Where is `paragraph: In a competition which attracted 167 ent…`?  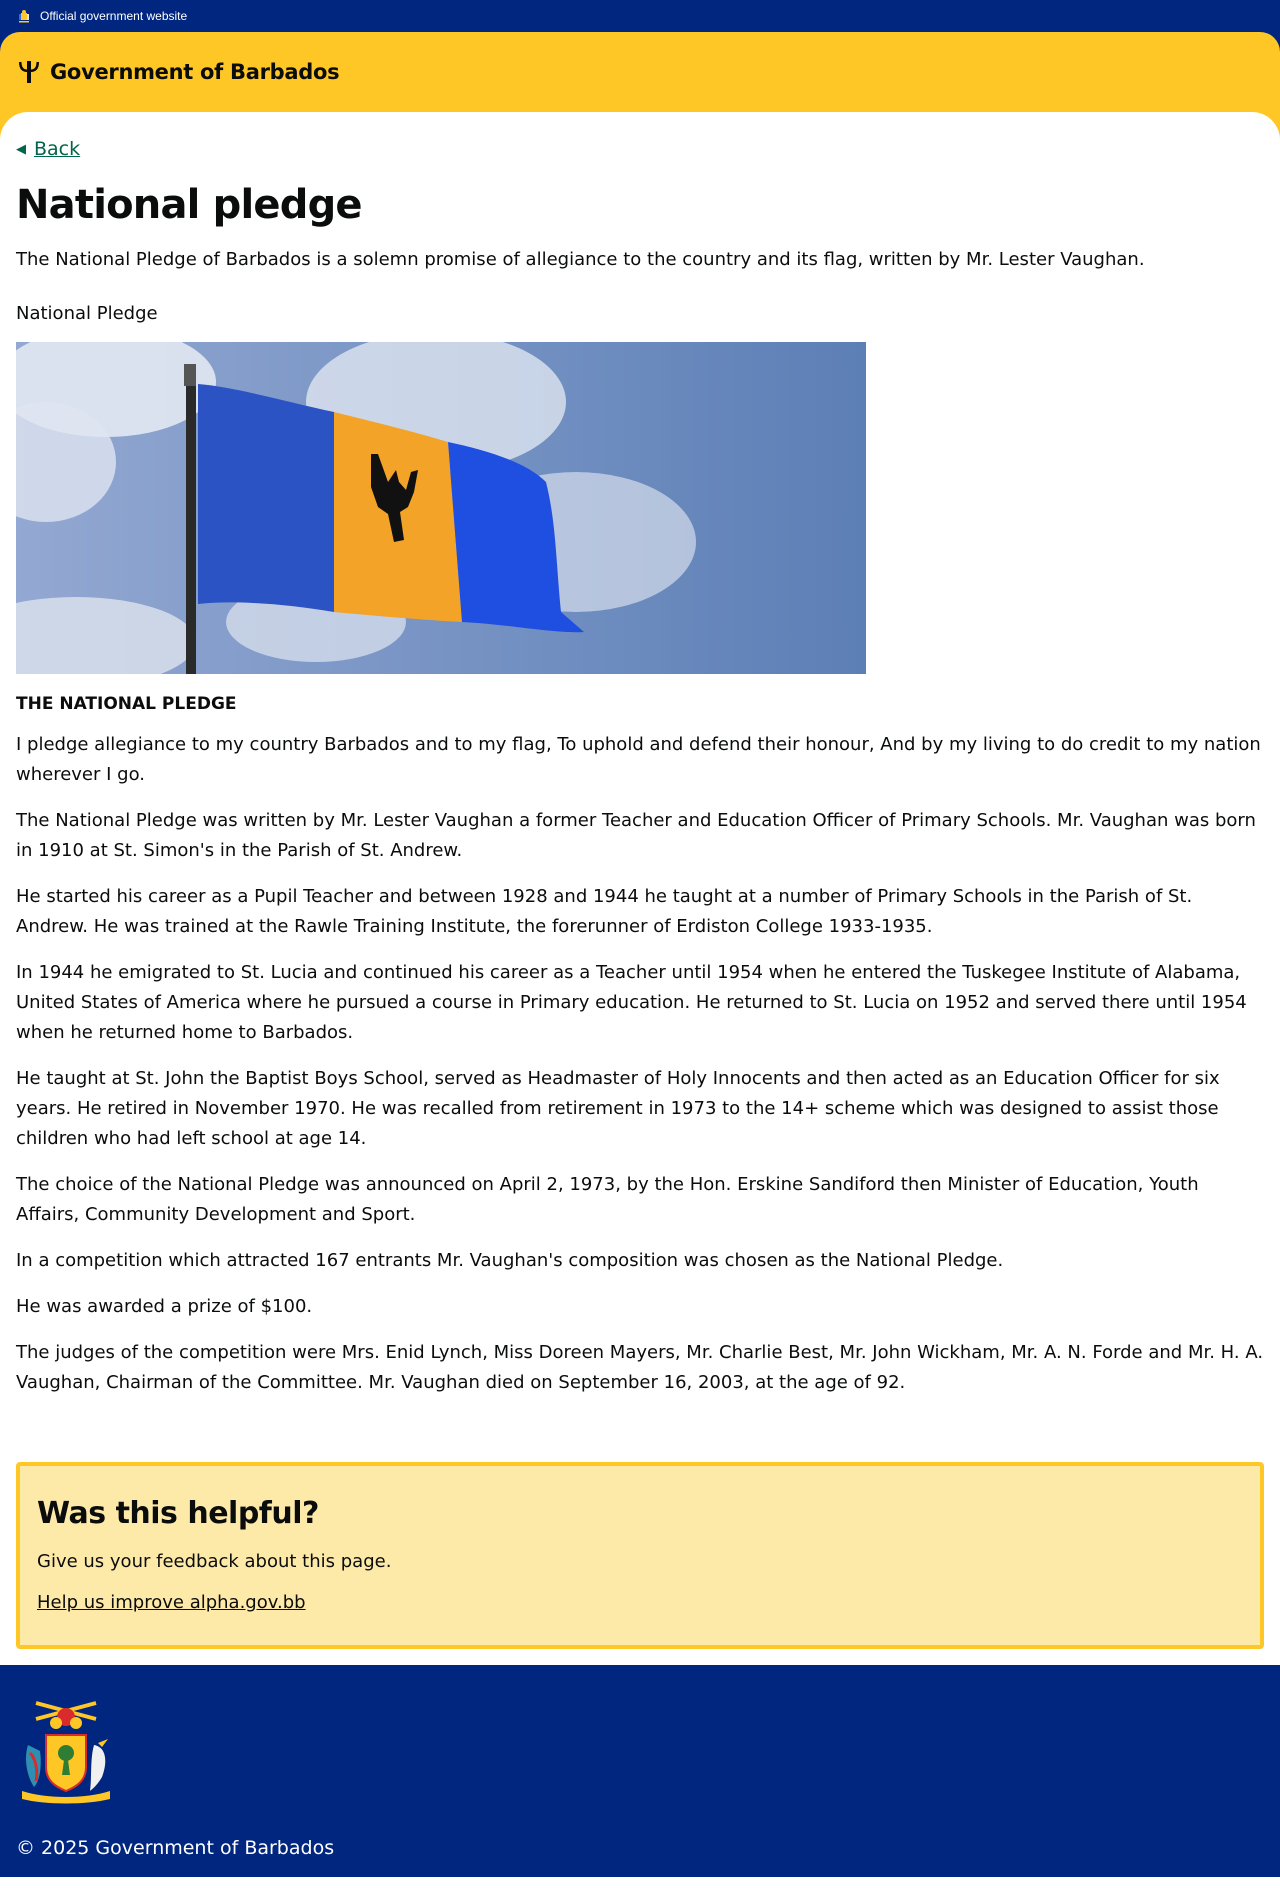 paragraph: In a competition which attracted 167 ent… is located at coordinates (510, 1260).